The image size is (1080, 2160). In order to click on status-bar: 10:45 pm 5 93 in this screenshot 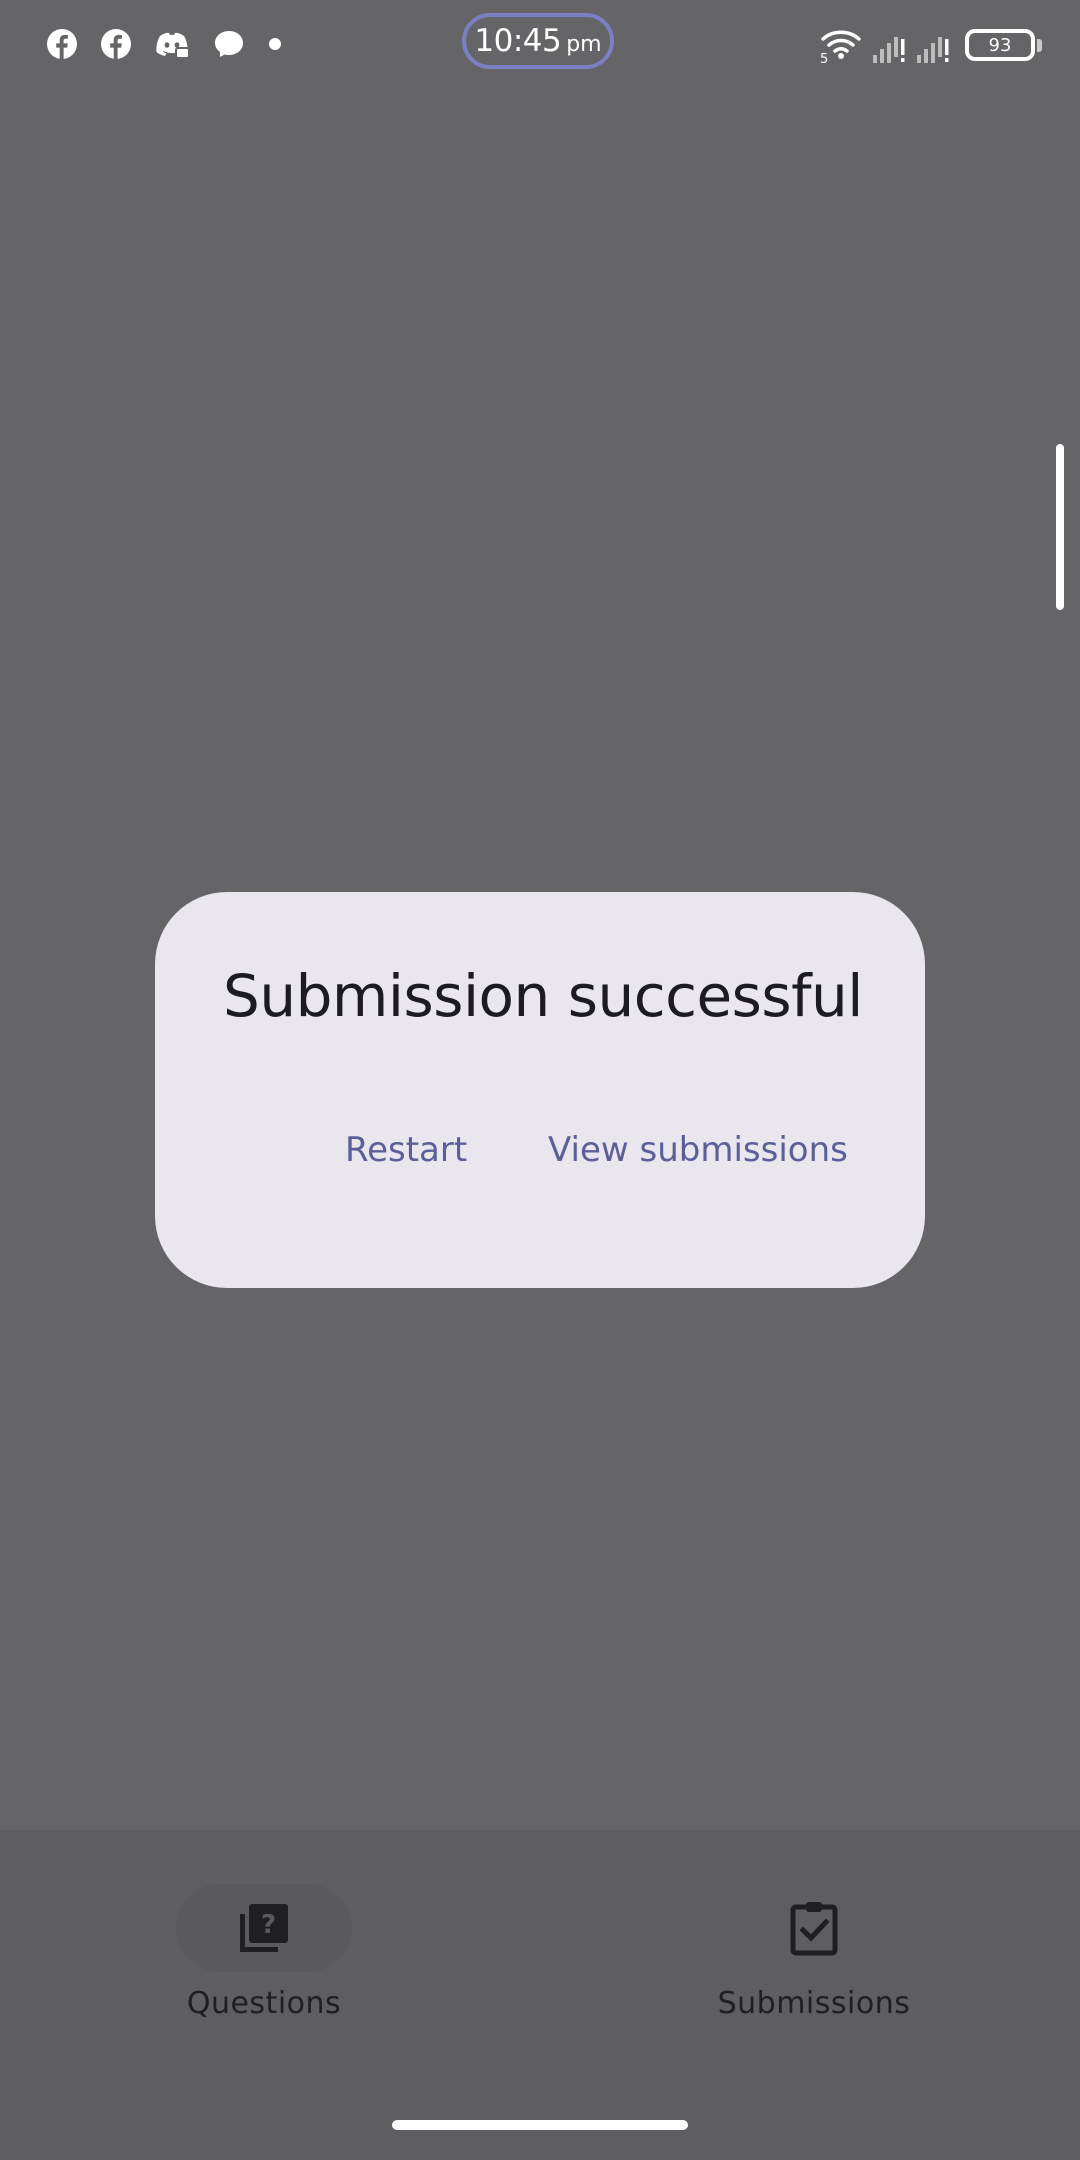, I will do `click(540, 45)`.